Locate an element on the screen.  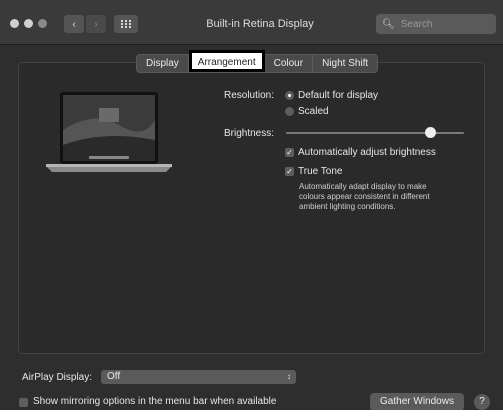
forward-button: › is located at coordinates (96, 24).